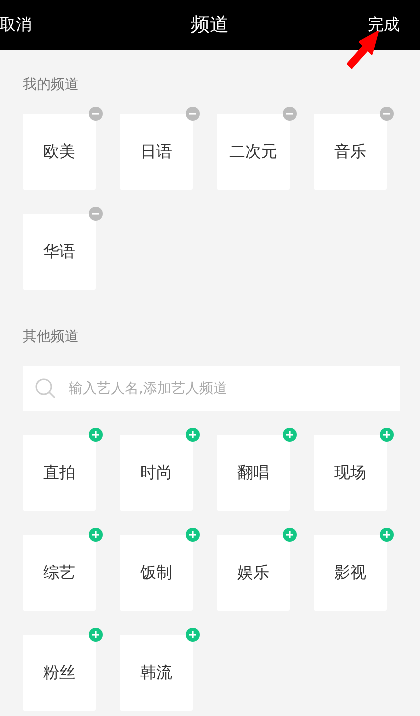 Image resolution: width=420 pixels, height=716 pixels. Describe the element at coordinates (59, 573) in the screenshot. I see `channel-tile: 综艺` at that location.